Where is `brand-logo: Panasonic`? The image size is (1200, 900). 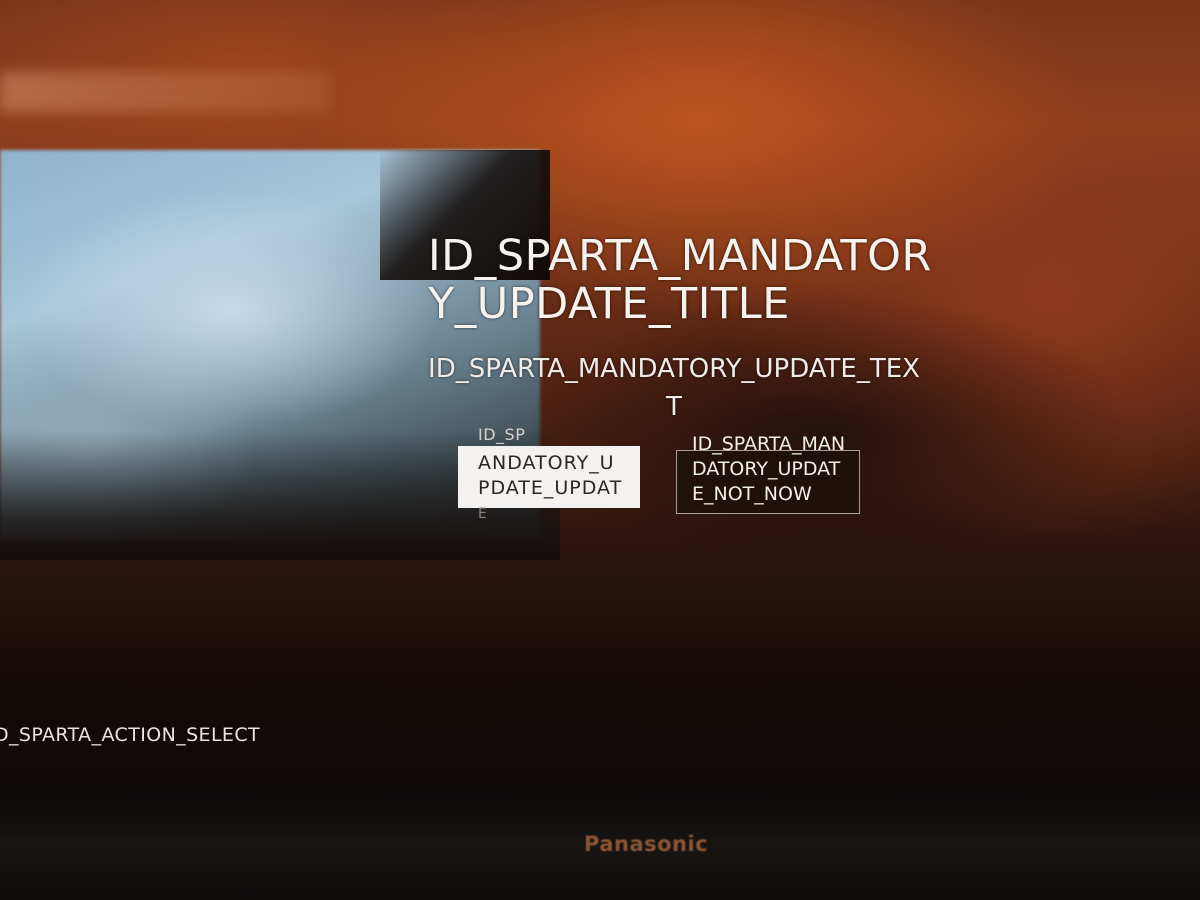
brand-logo: Panasonic is located at coordinates (646, 844).